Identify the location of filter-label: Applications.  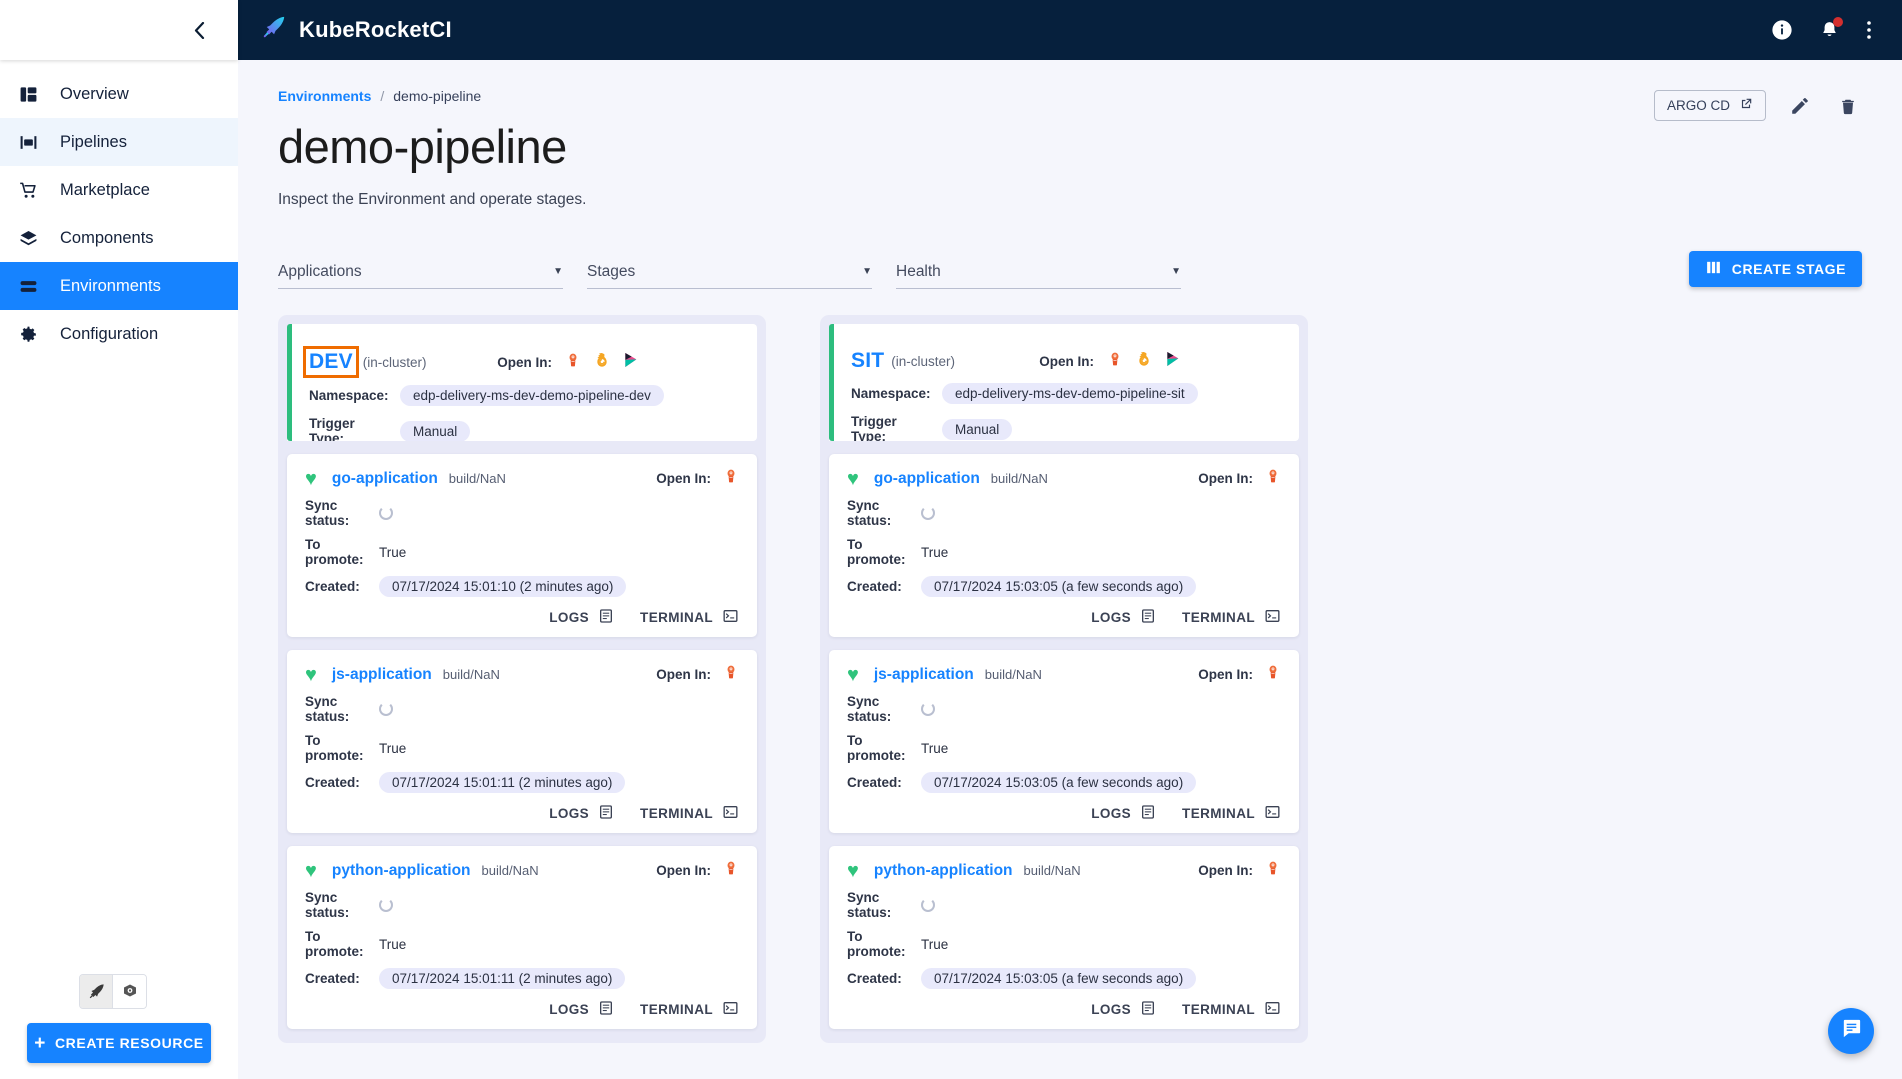
(320, 271).